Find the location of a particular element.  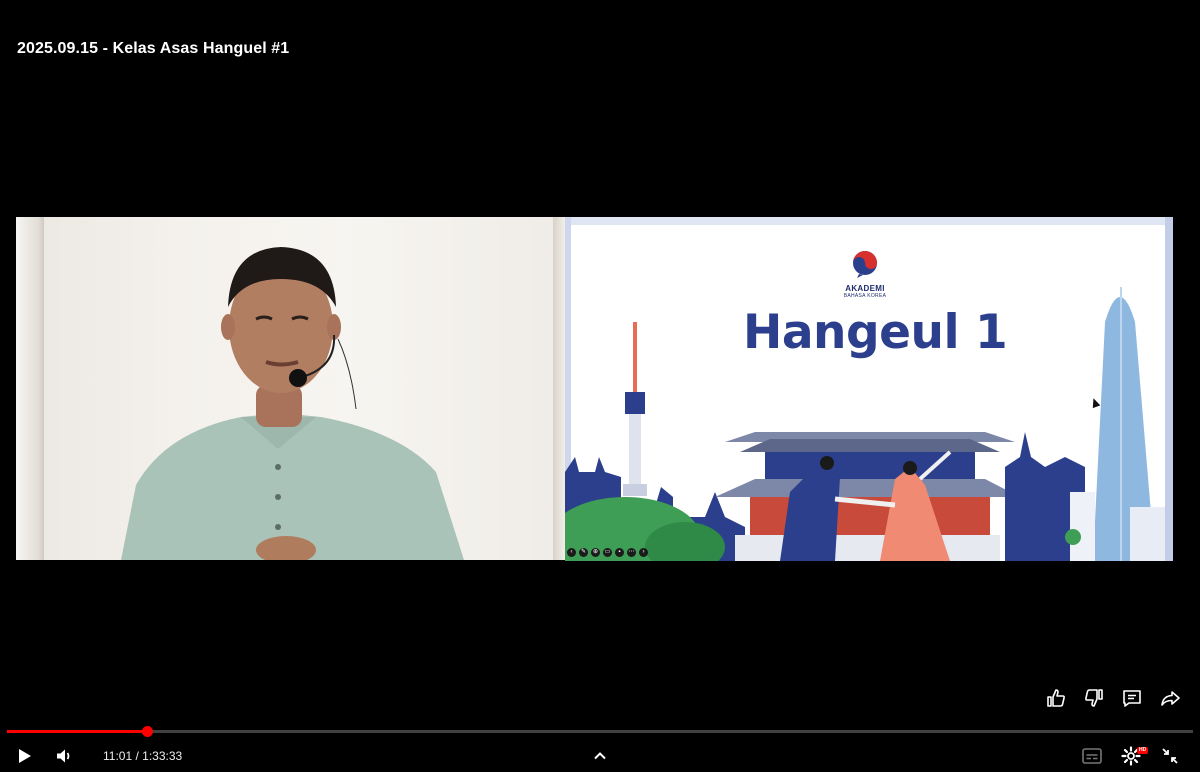

time-total: 1:33:33 is located at coordinates (162, 756).